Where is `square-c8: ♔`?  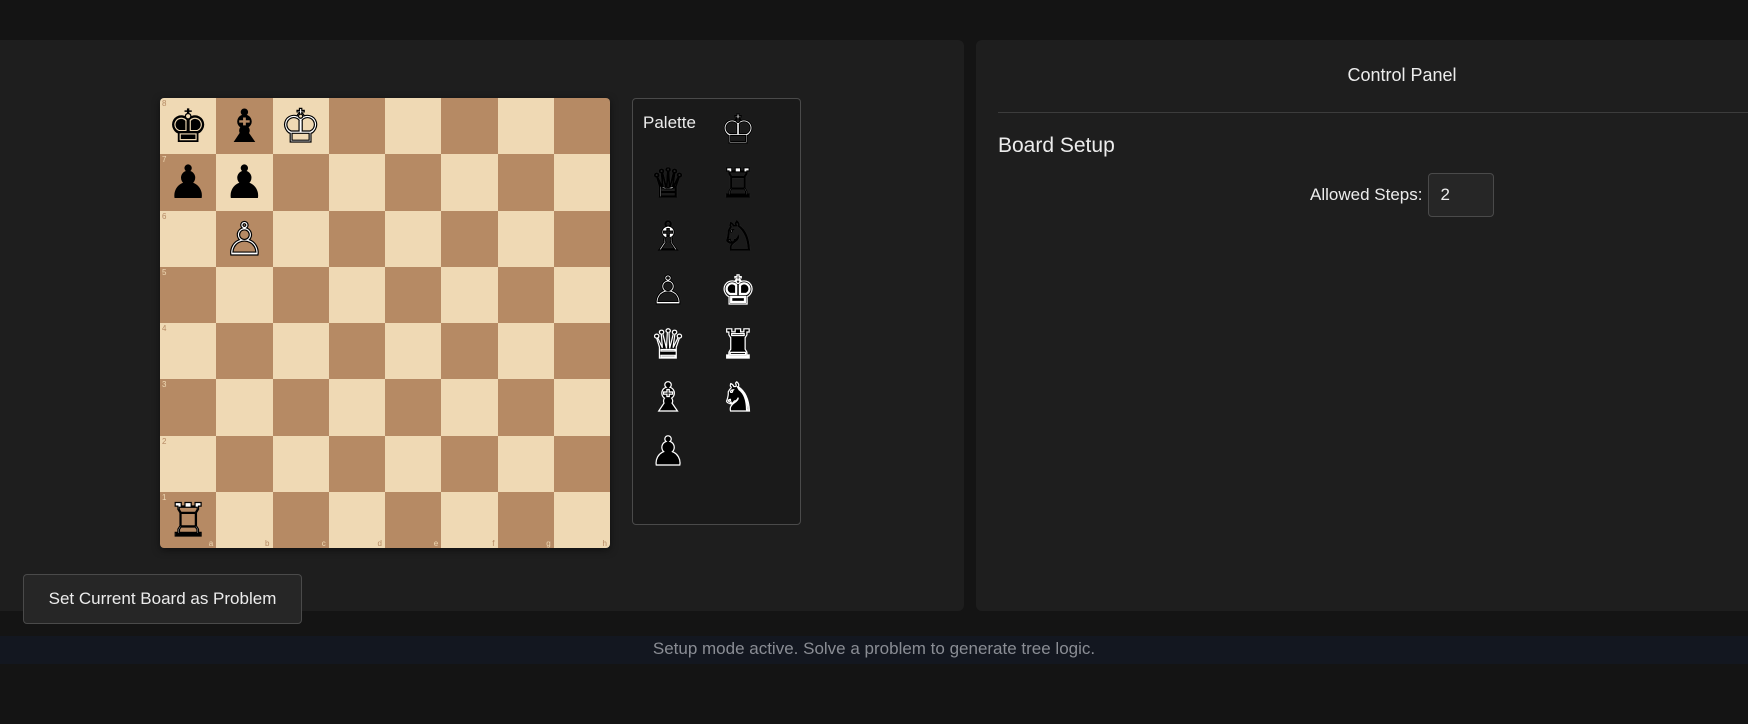 square-c8: ♔ is located at coordinates (300, 126).